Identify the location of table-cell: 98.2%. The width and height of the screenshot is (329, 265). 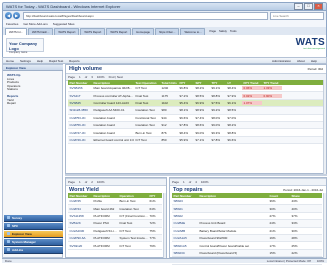
(232, 125).